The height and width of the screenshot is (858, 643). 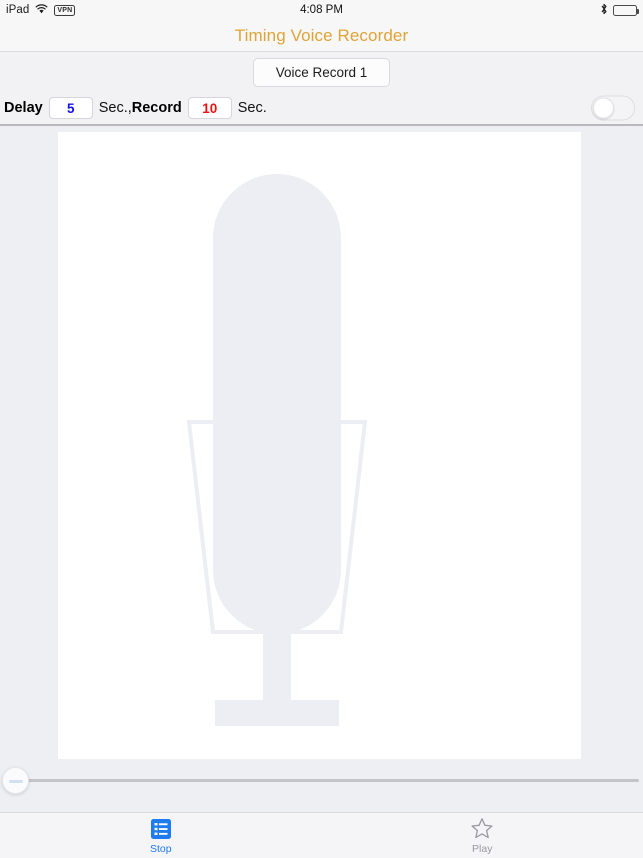 I want to click on page-title: Timing Voice Recorder, so click(x=321, y=35).